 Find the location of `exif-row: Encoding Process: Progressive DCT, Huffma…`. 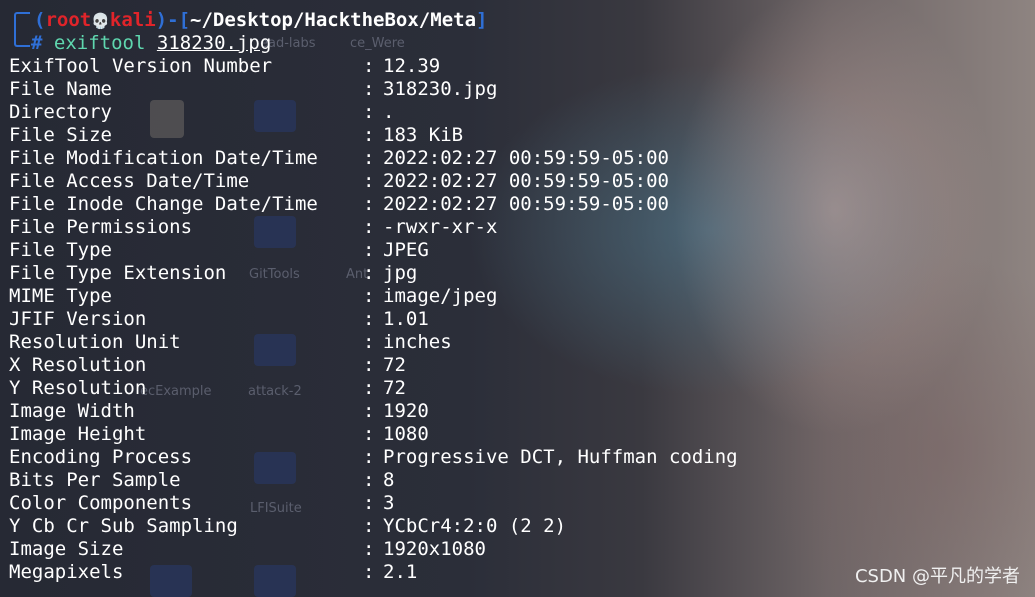

exif-row: Encoding Process: Progressive DCT, Huffma… is located at coordinates (373, 457).